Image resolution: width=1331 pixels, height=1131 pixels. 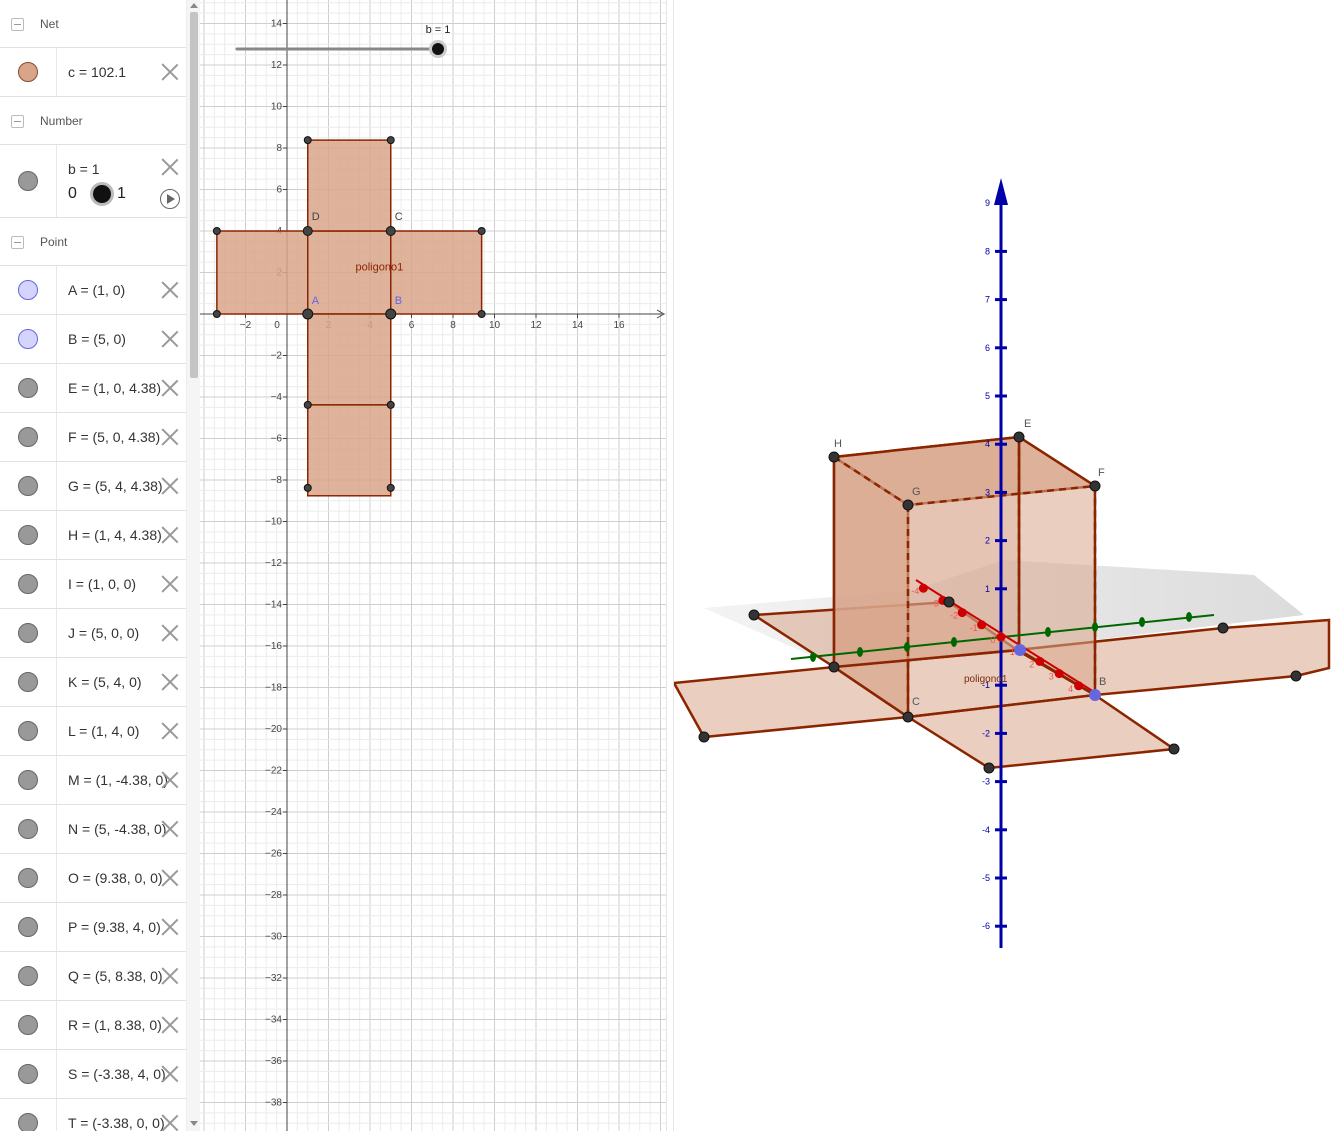 I want to click on algebra-row-point: H = (1, 4, 4.38), so click(x=93, y=535).